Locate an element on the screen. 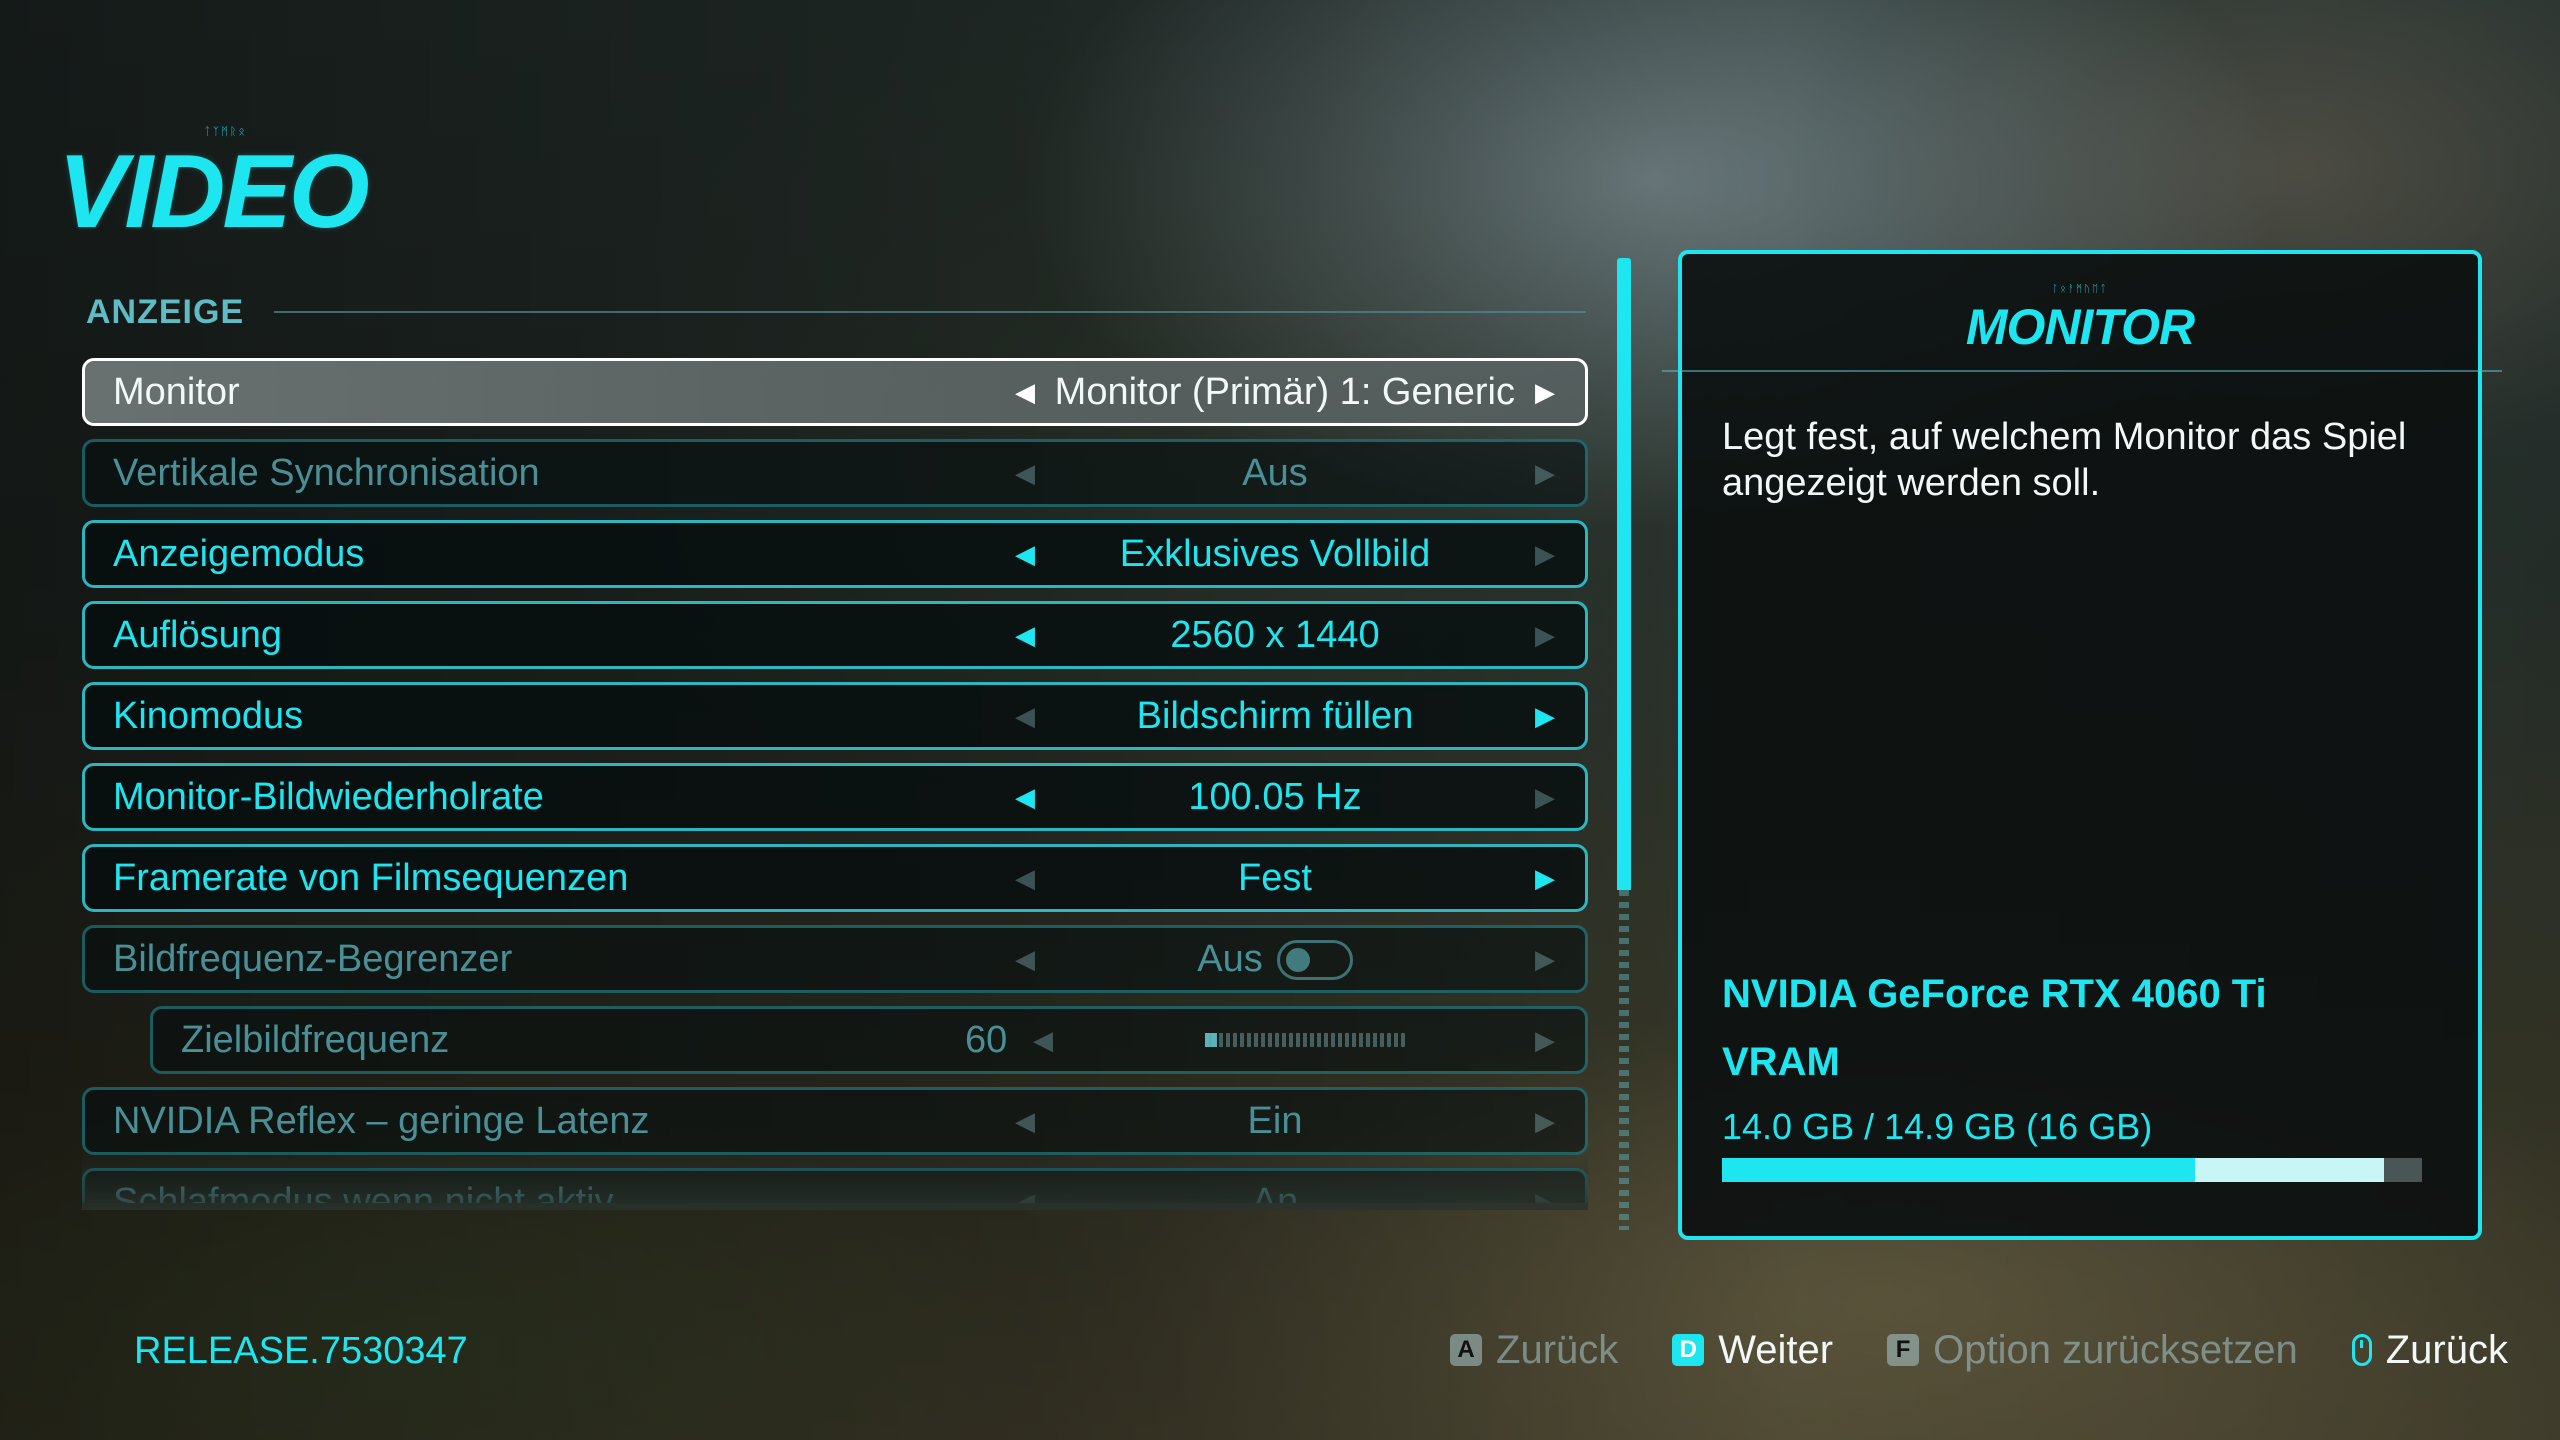  section-label: ANZEIGE is located at coordinates (165, 311).